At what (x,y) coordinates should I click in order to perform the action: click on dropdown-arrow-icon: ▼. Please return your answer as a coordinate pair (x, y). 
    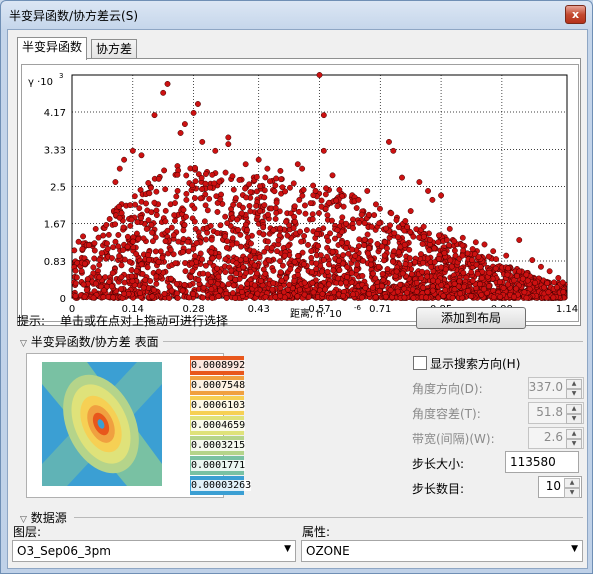
    Looking at the image, I should click on (287, 549).